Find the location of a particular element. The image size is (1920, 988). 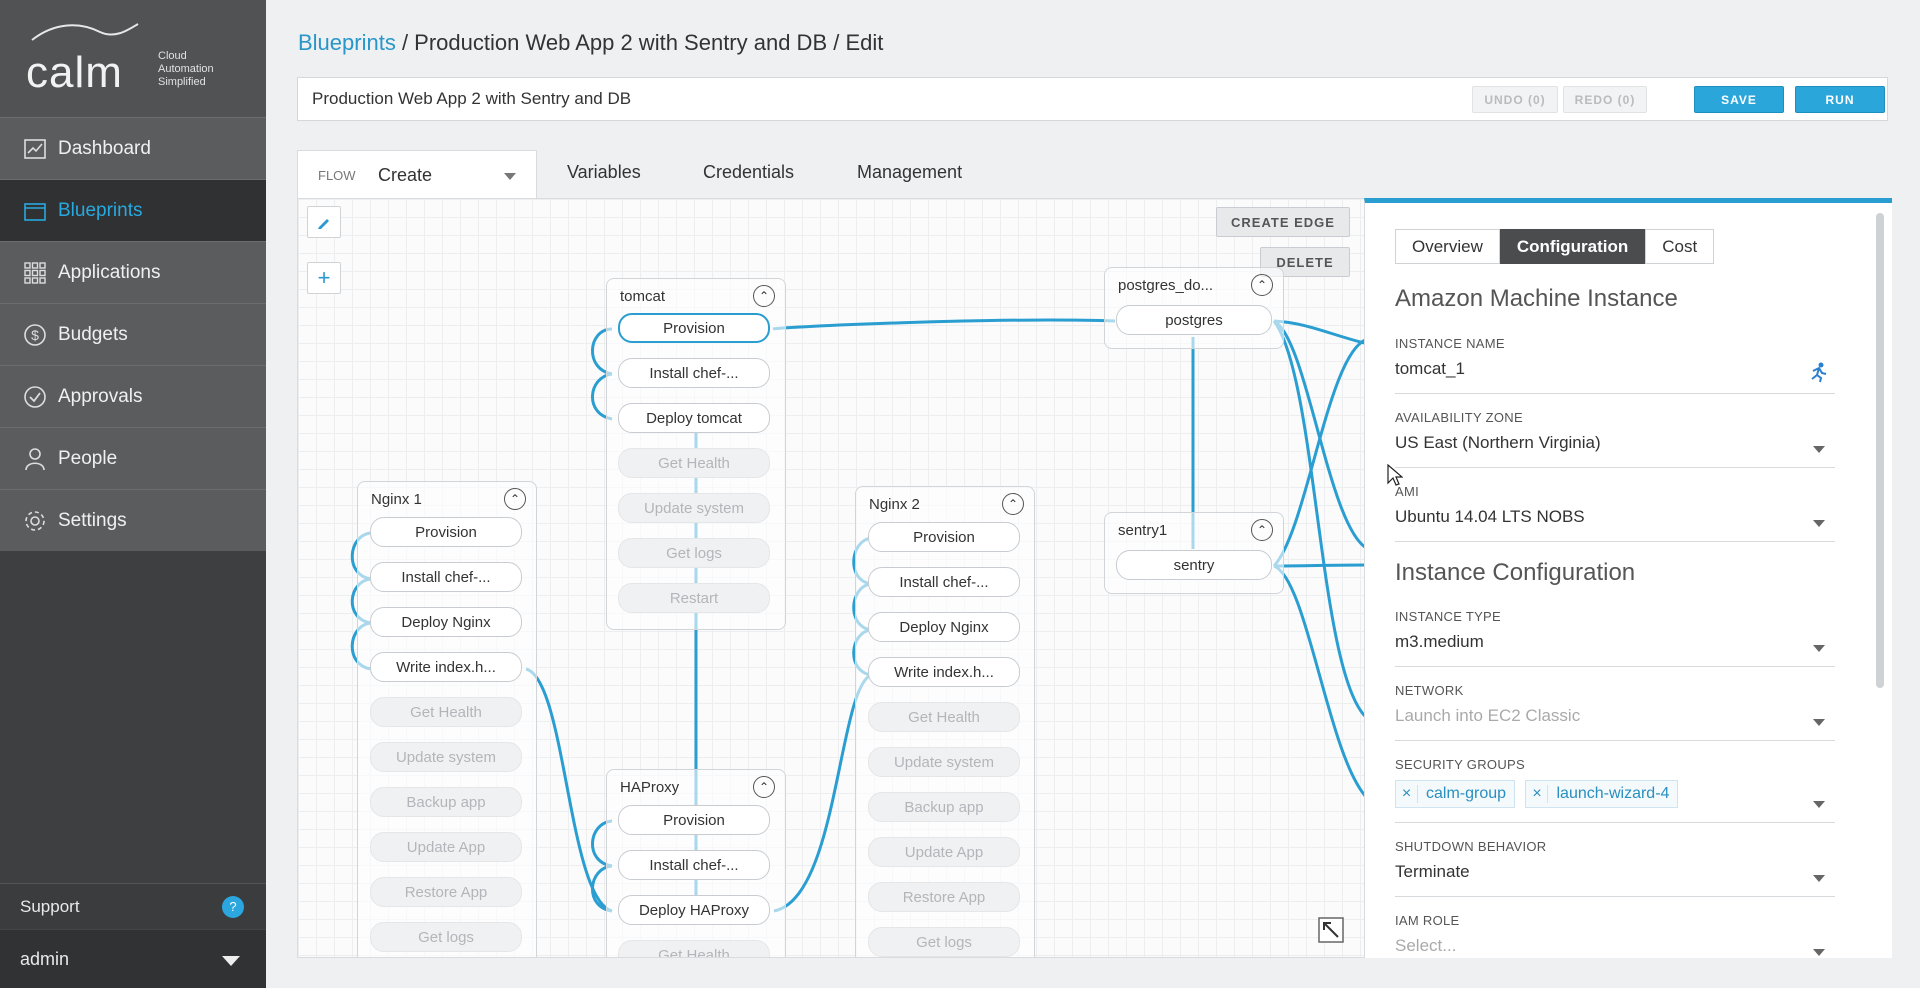

action-nginx1-update-system: Update system is located at coordinates (446, 757).